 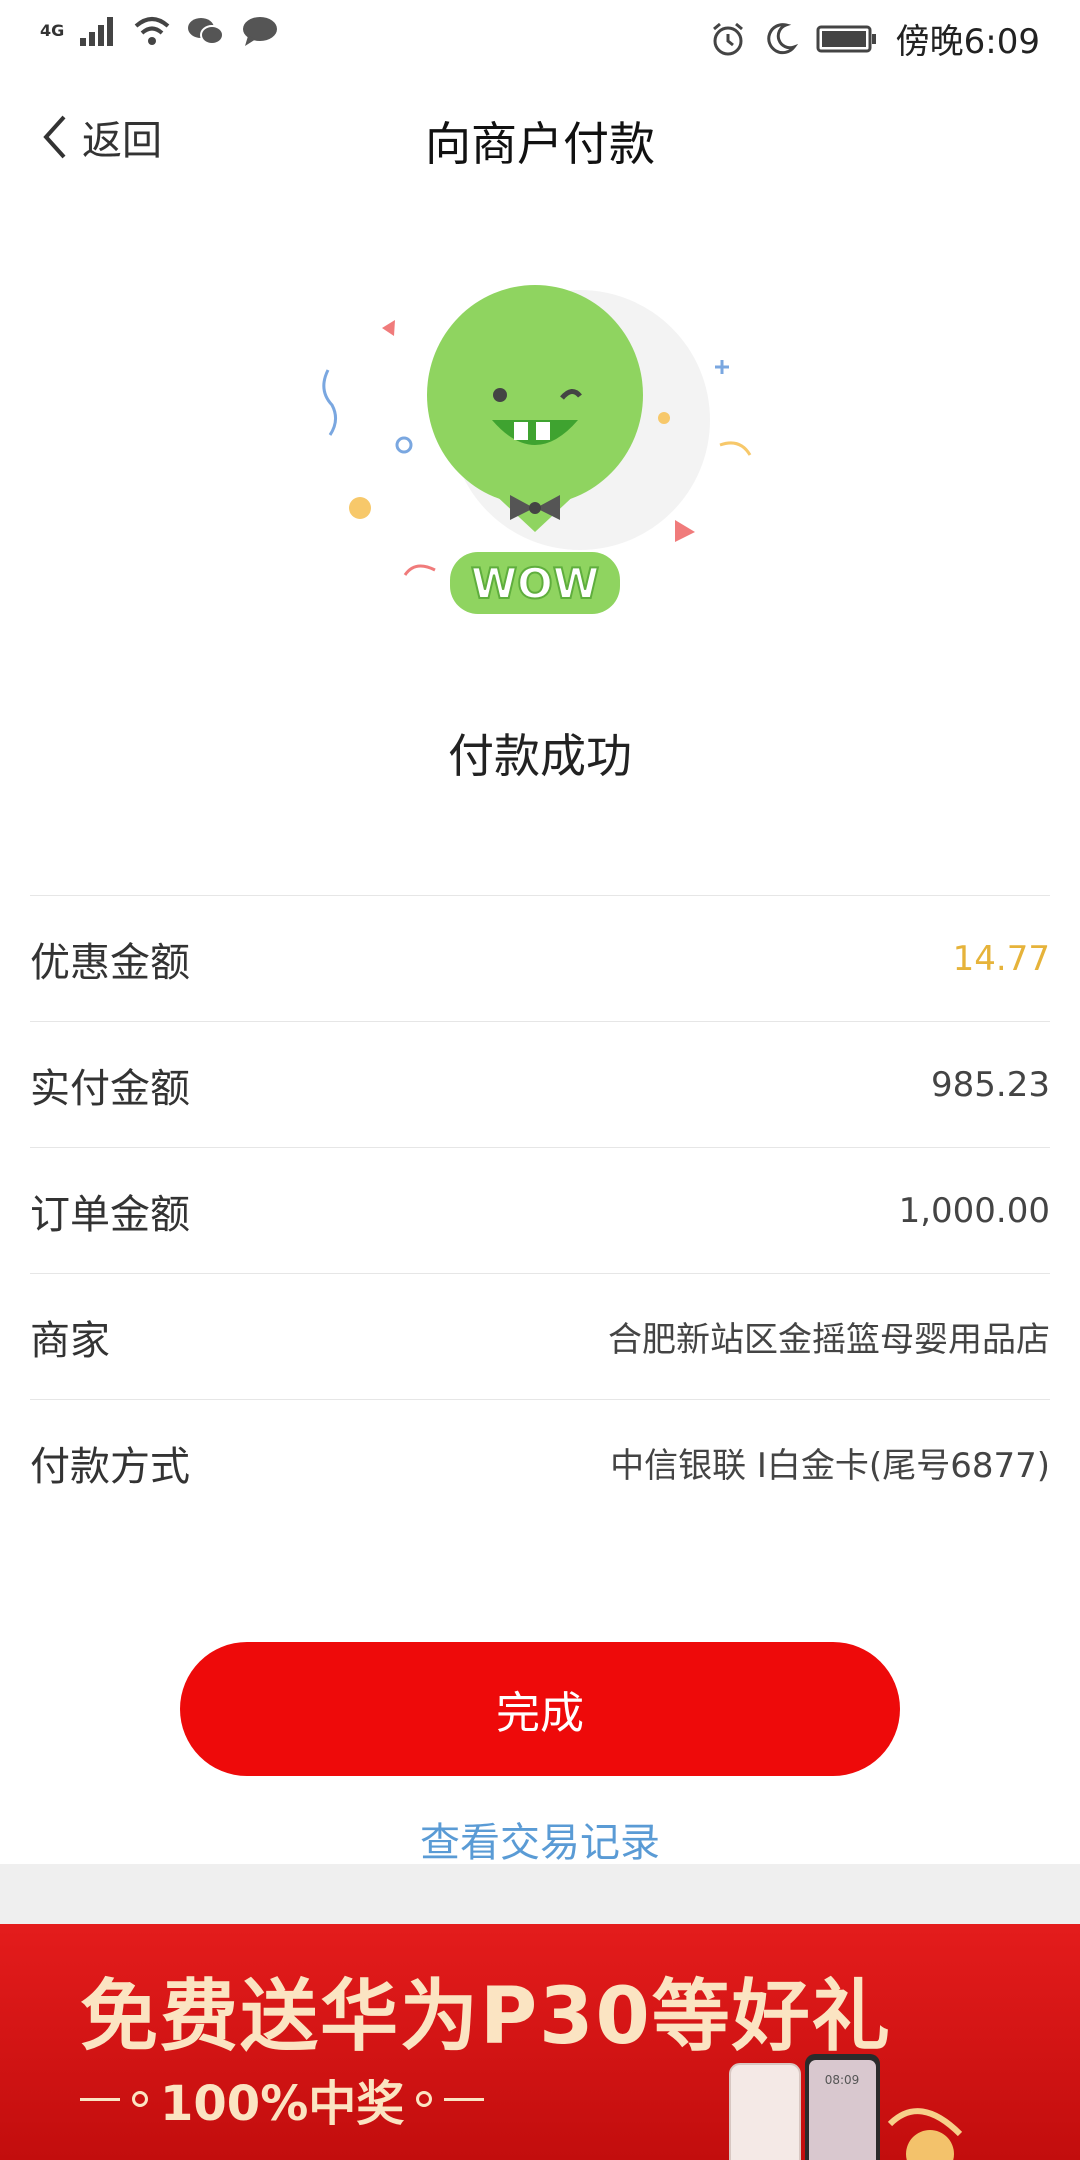 I want to click on promo-banner: 免费送华为P30等好礼 100%中奖 08:09, so click(x=540, y=2042).